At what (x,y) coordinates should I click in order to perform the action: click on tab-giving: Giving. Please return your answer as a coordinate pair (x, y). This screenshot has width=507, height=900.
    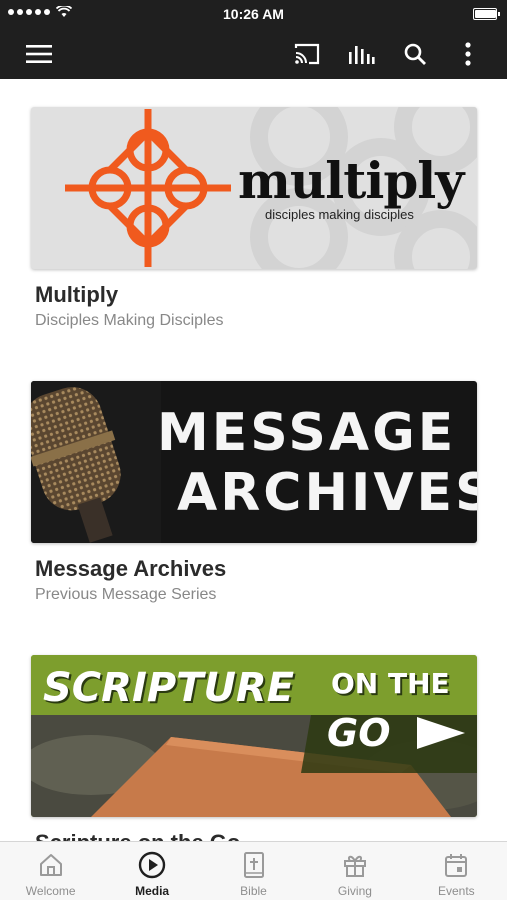
    Looking at the image, I should click on (354, 871).